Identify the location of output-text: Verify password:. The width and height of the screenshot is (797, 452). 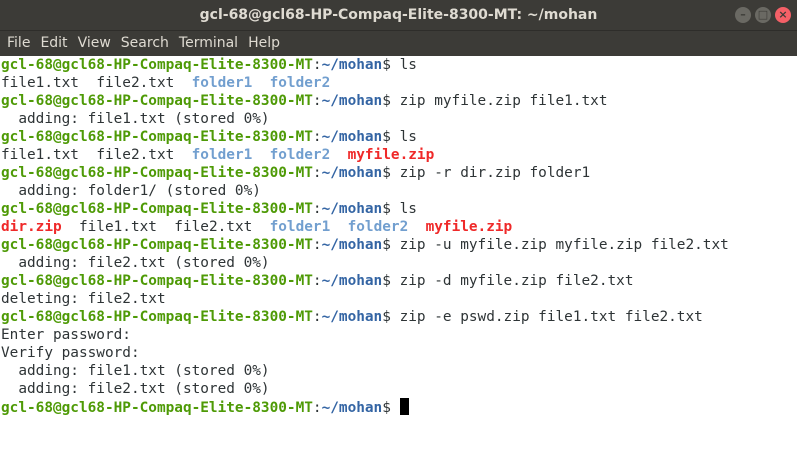
(70, 353).